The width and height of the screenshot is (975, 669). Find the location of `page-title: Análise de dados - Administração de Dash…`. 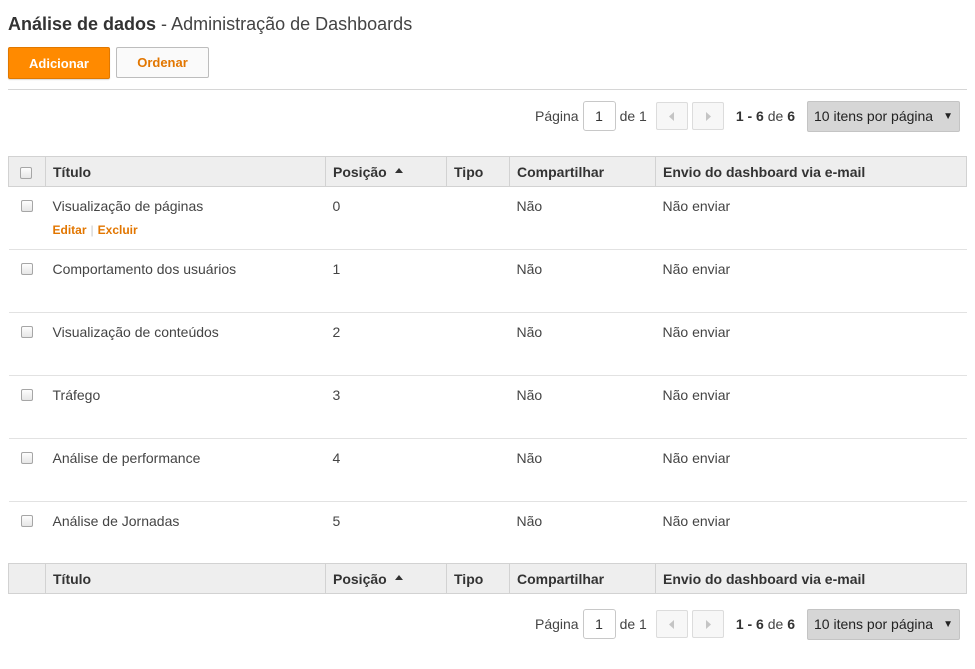

page-title: Análise de dados - Administração de Dash… is located at coordinates (210, 24).